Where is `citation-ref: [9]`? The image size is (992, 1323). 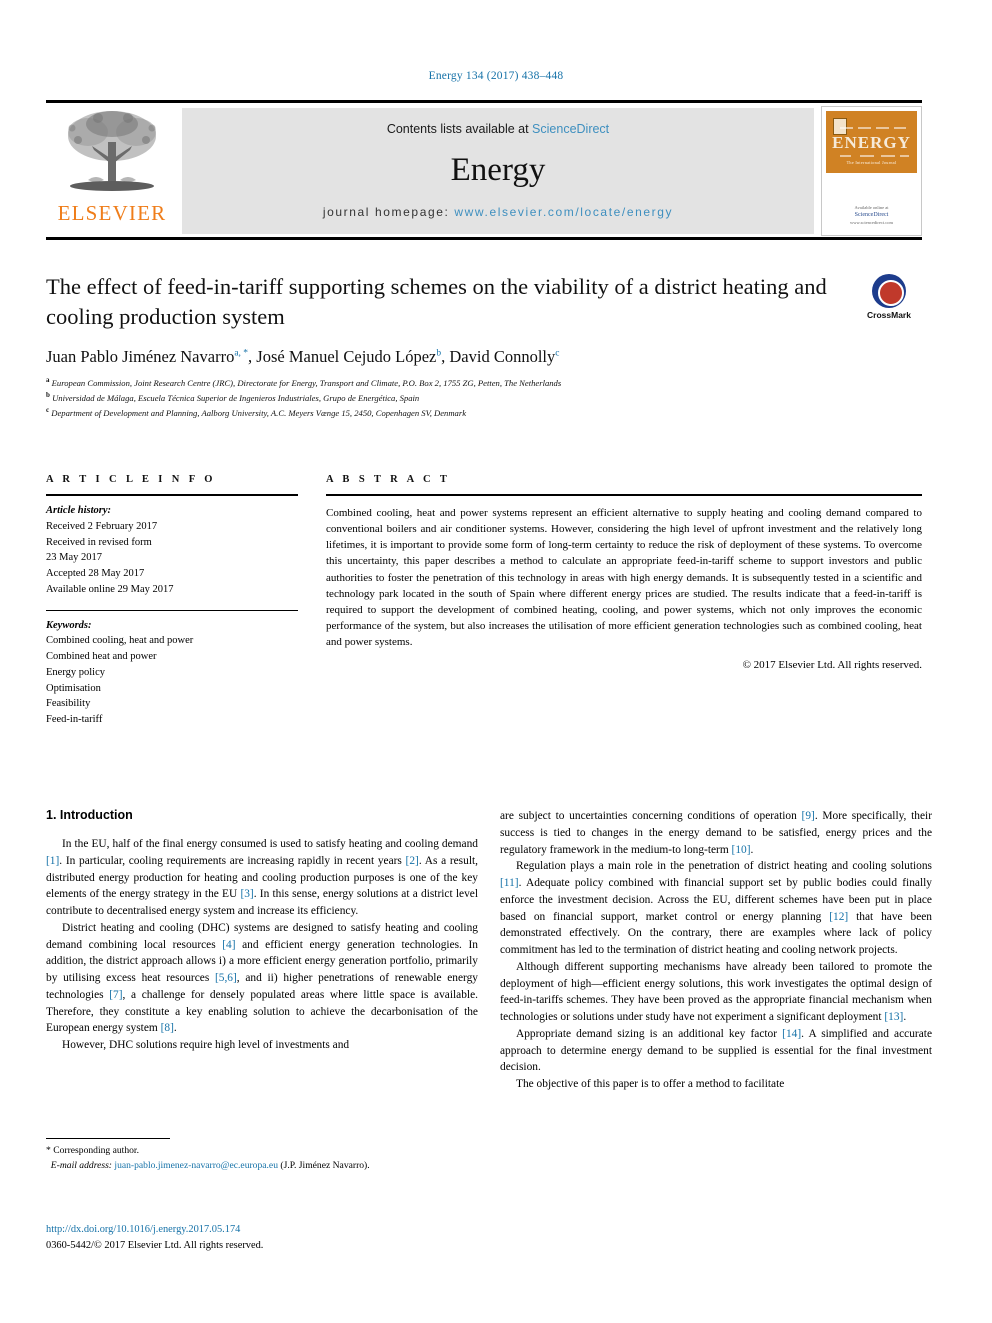
citation-ref: [9] is located at coordinates (808, 816).